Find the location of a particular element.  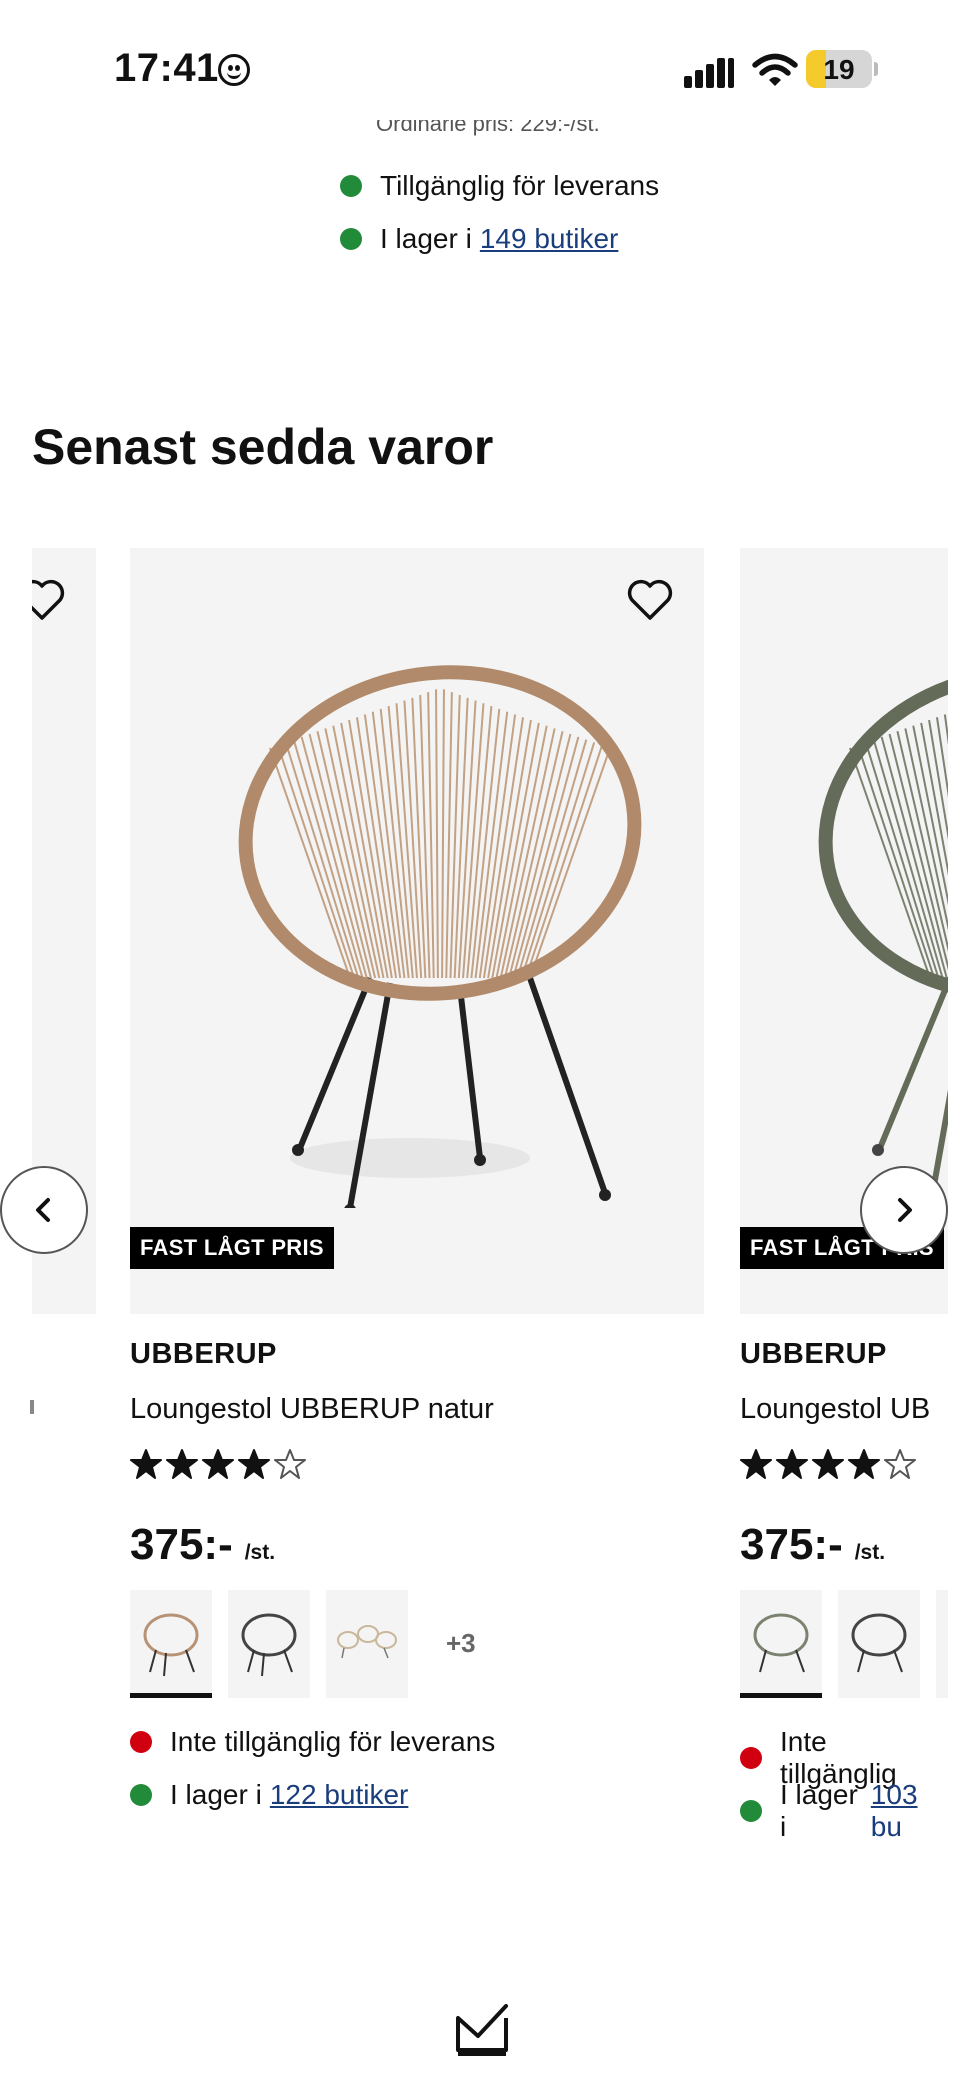

chevron-left-icon is located at coordinates (43, 1210).